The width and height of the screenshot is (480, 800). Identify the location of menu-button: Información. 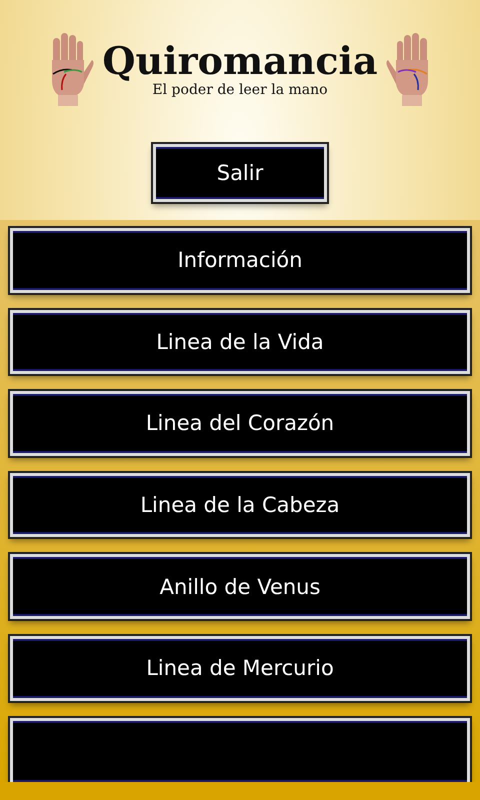
(240, 260).